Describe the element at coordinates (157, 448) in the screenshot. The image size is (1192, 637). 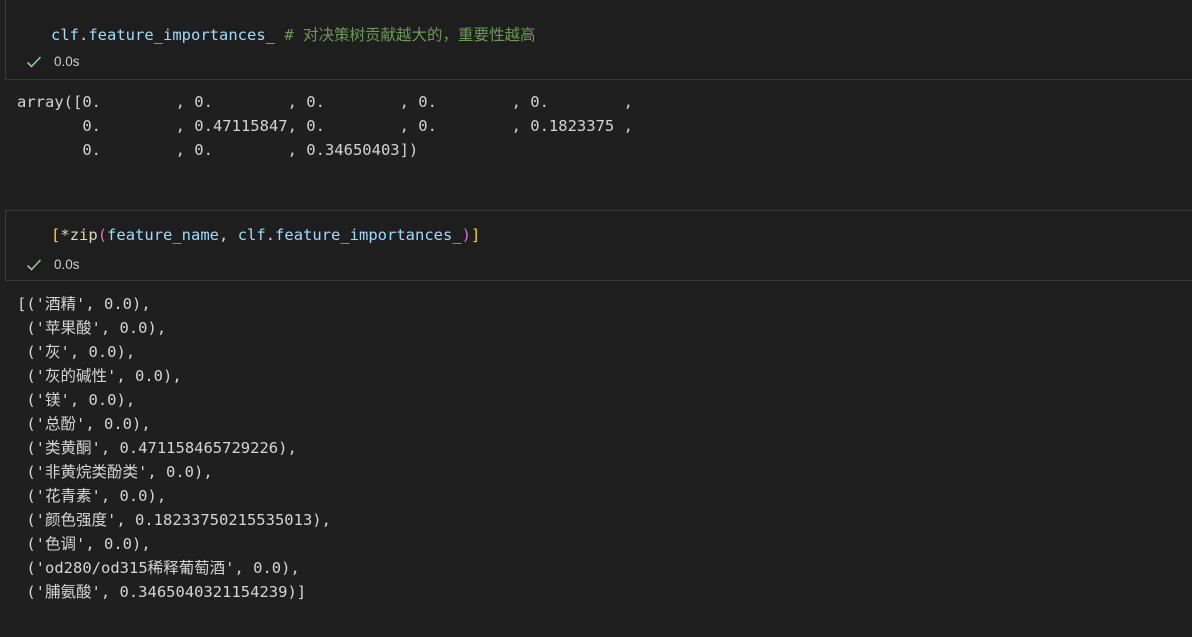
I see `output-line: ('类黄酮', 0.471158465729226),` at that location.